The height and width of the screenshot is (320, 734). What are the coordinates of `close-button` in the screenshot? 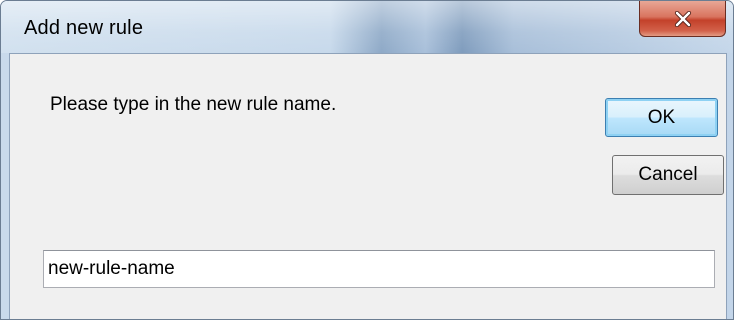 It's located at (682, 19).